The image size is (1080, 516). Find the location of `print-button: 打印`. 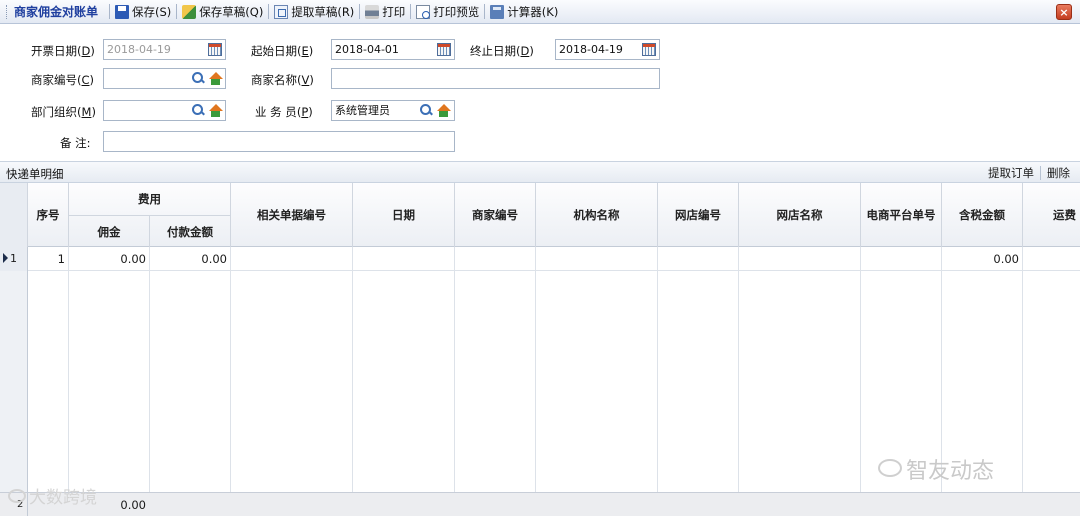

print-button: 打印 is located at coordinates (385, 12).